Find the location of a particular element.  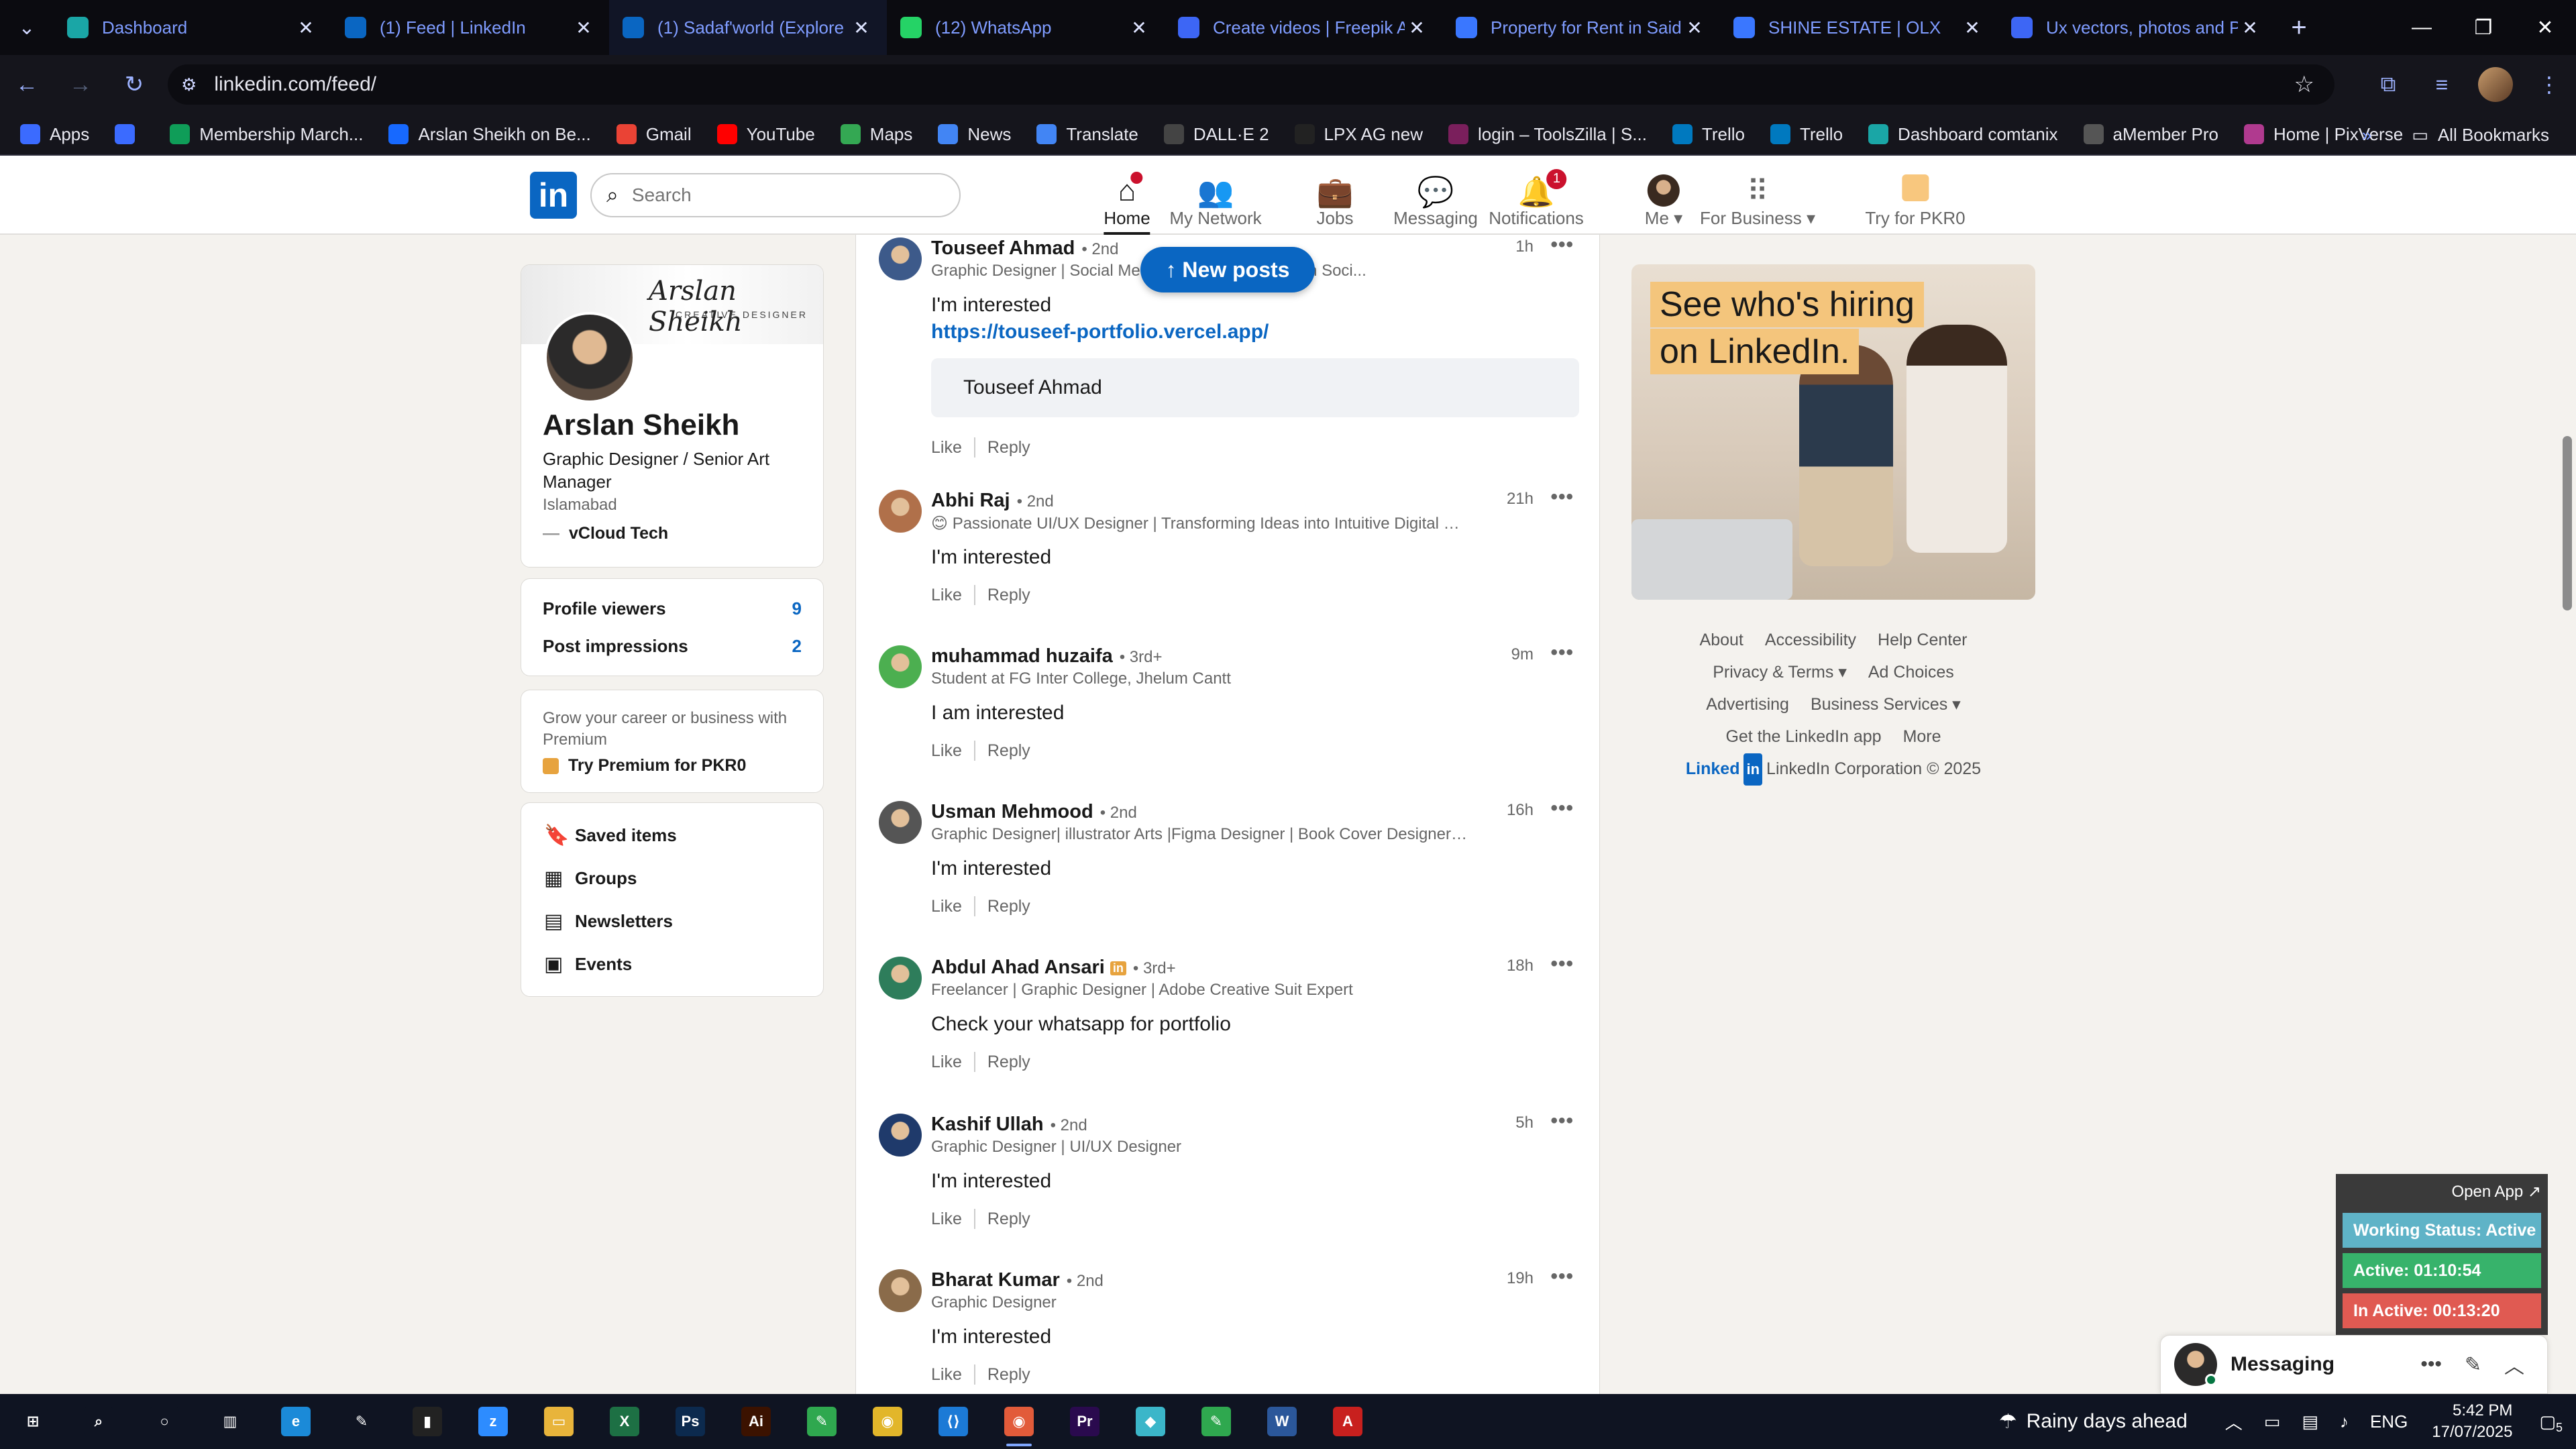

commenter-name: Kashif Ullah • 2nd is located at coordinates (1009, 1125).